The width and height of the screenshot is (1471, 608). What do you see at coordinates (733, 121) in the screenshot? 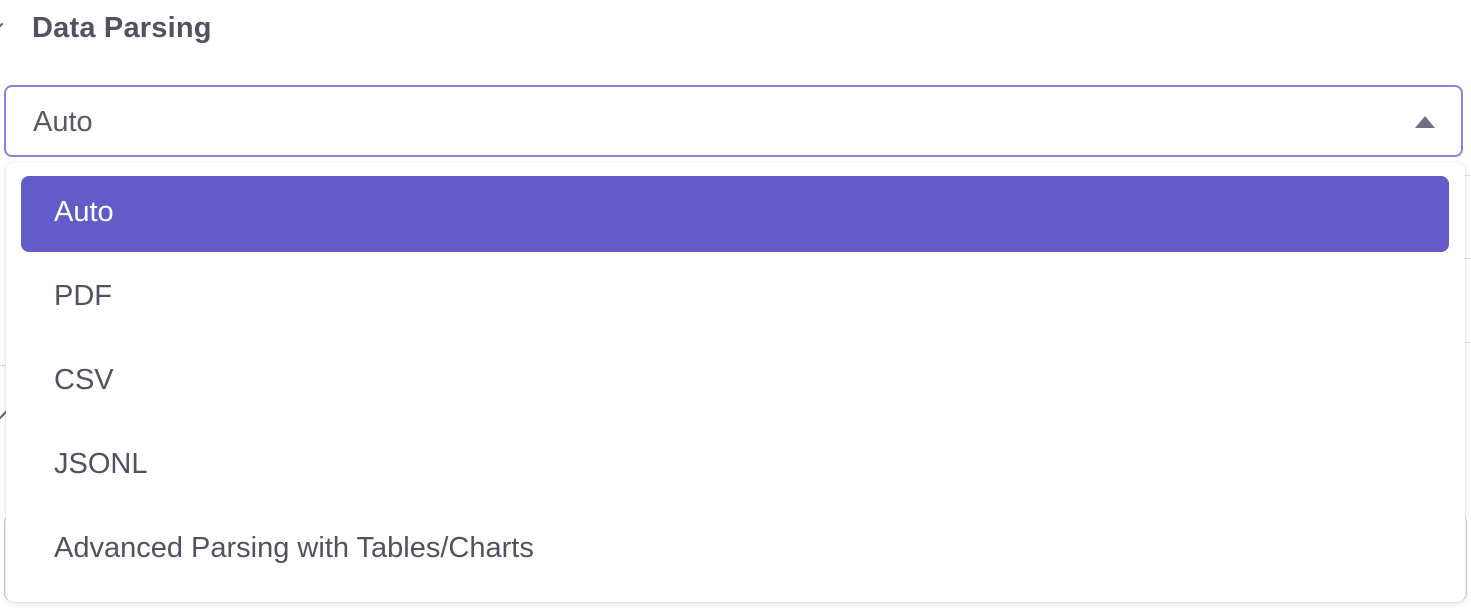
I see `data-parsing-select: Auto` at bounding box center [733, 121].